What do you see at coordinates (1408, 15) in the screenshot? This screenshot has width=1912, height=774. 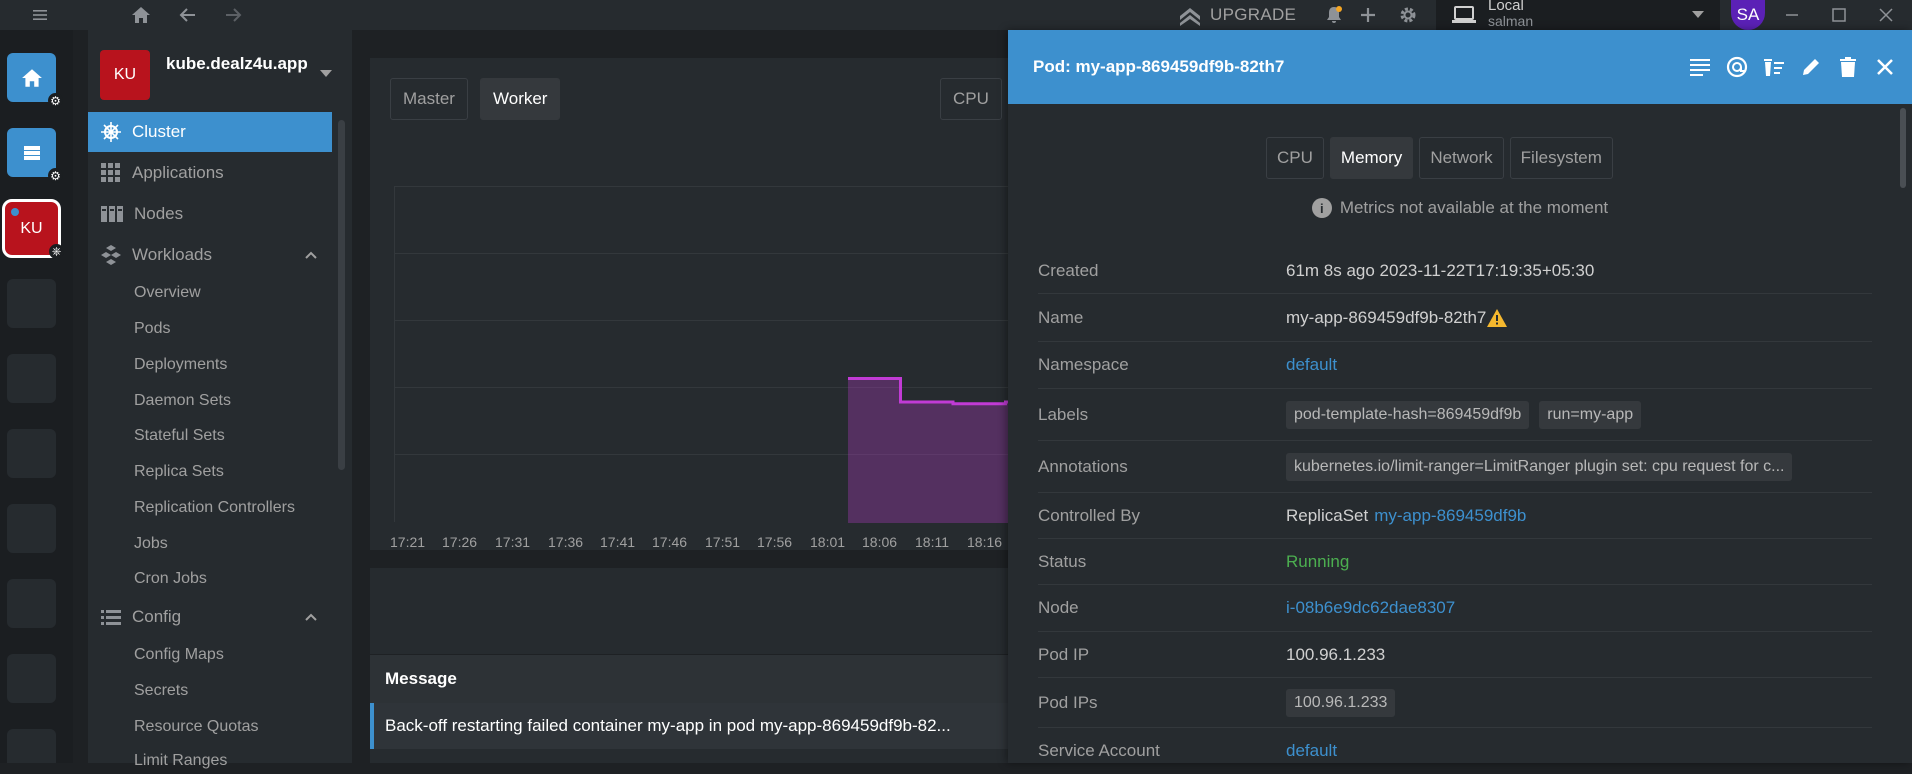 I see `gear-icon` at bounding box center [1408, 15].